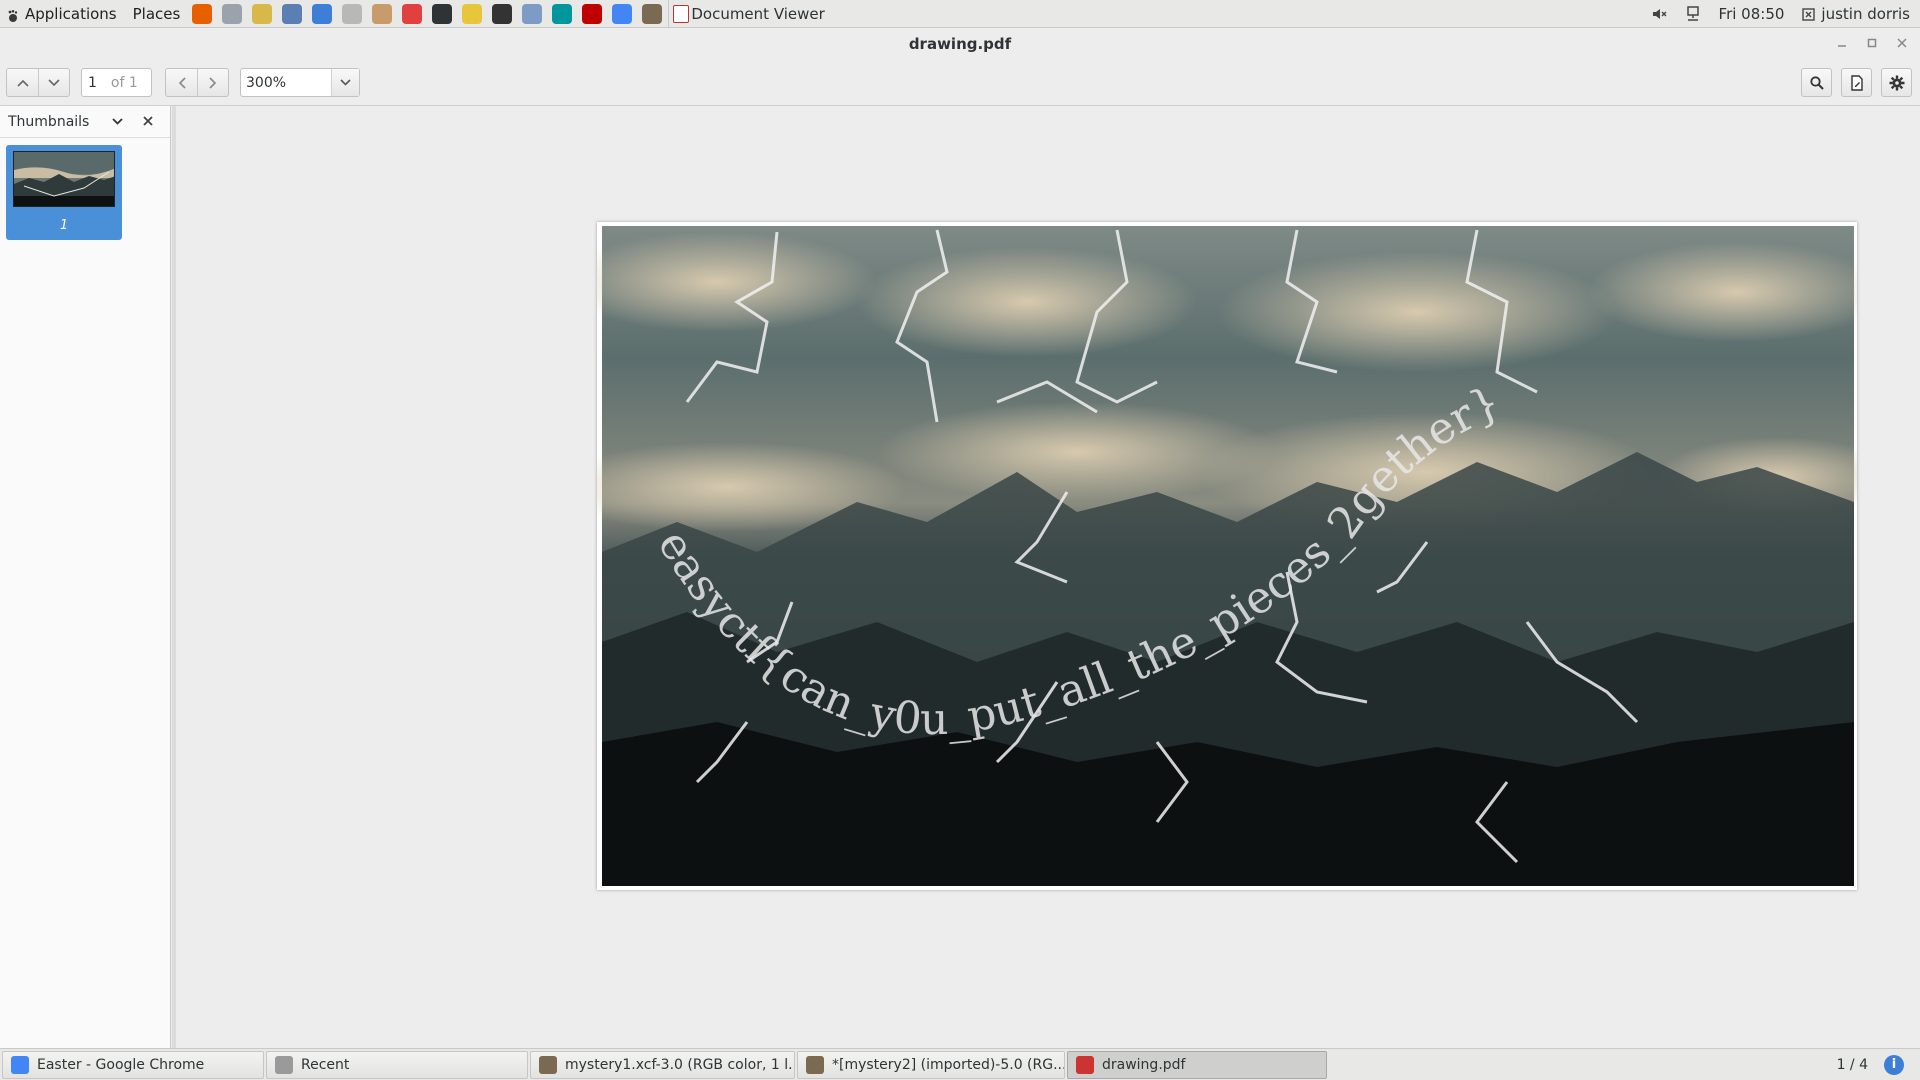  I want to click on clock: Fri 08:50, so click(1752, 14).